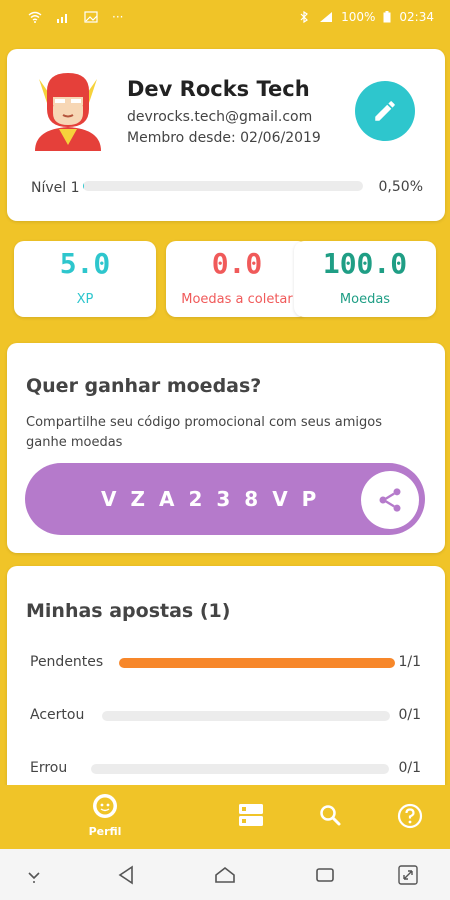 The height and width of the screenshot is (900, 450). What do you see at coordinates (237, 299) in the screenshot?
I see `stat-label: Moedas a coletar` at bounding box center [237, 299].